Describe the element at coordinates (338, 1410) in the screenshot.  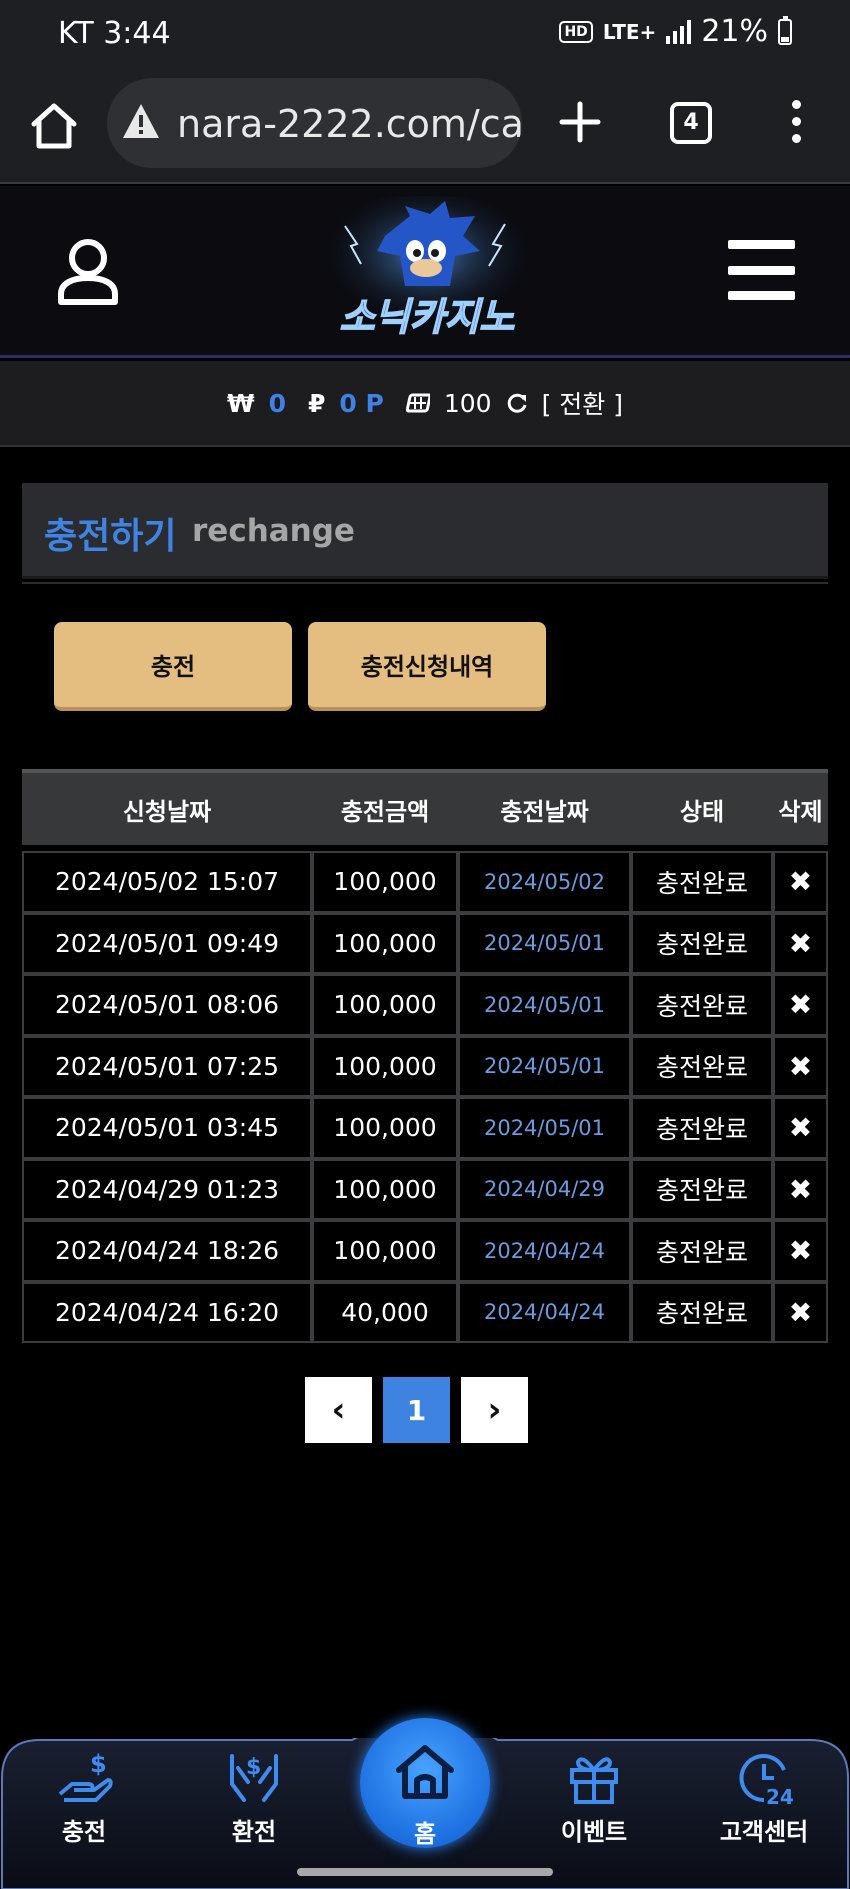
I see `prev-page-button: ‹` at that location.